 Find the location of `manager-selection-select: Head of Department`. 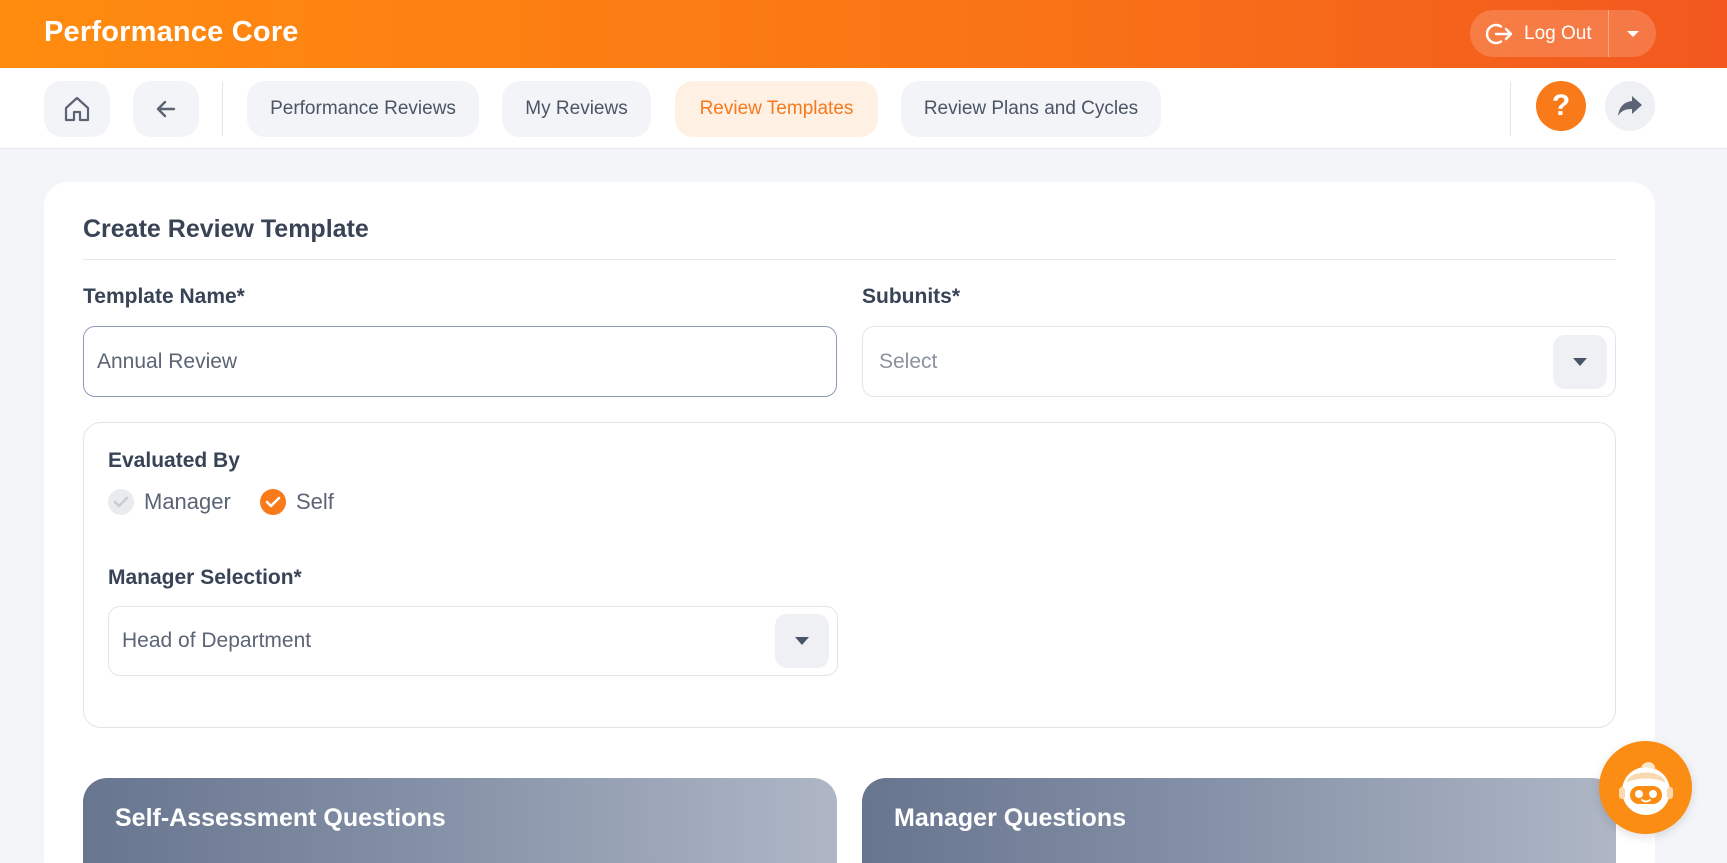

manager-selection-select: Head of Department is located at coordinates (473, 641).